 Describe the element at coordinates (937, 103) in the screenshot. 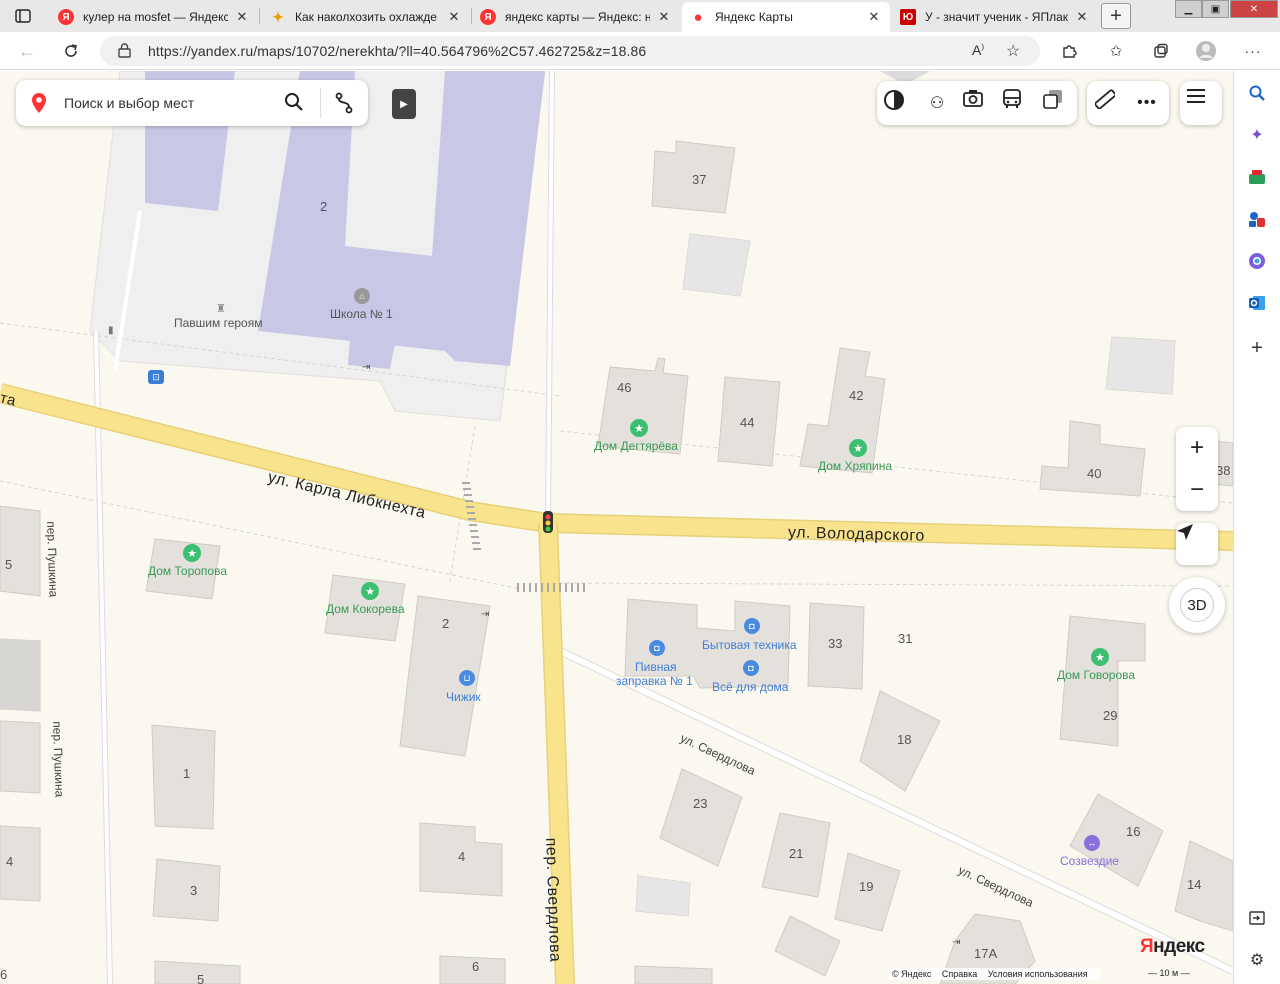

I see `panorama-people-icon: ⚇` at that location.